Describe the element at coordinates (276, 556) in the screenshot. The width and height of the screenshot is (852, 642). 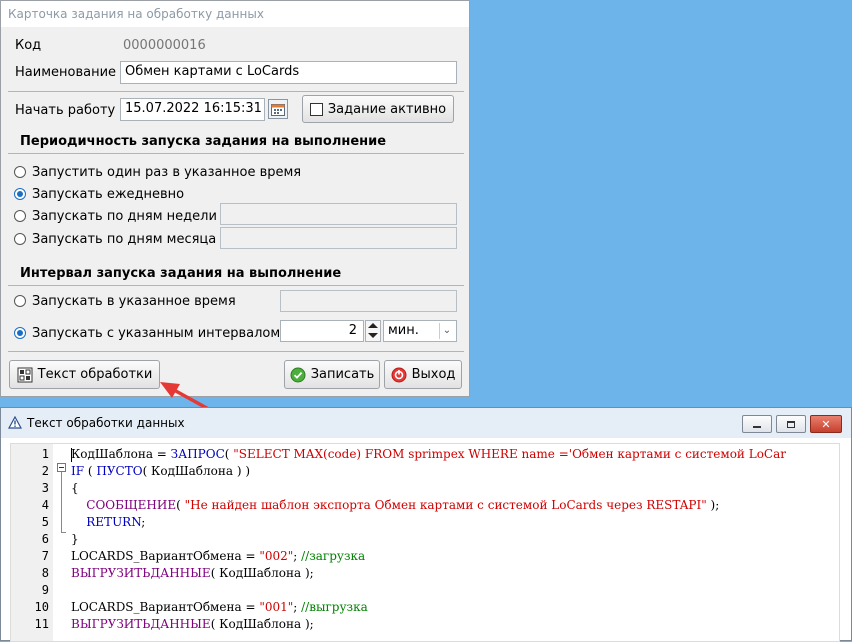
I see `code-token: "002"` at that location.